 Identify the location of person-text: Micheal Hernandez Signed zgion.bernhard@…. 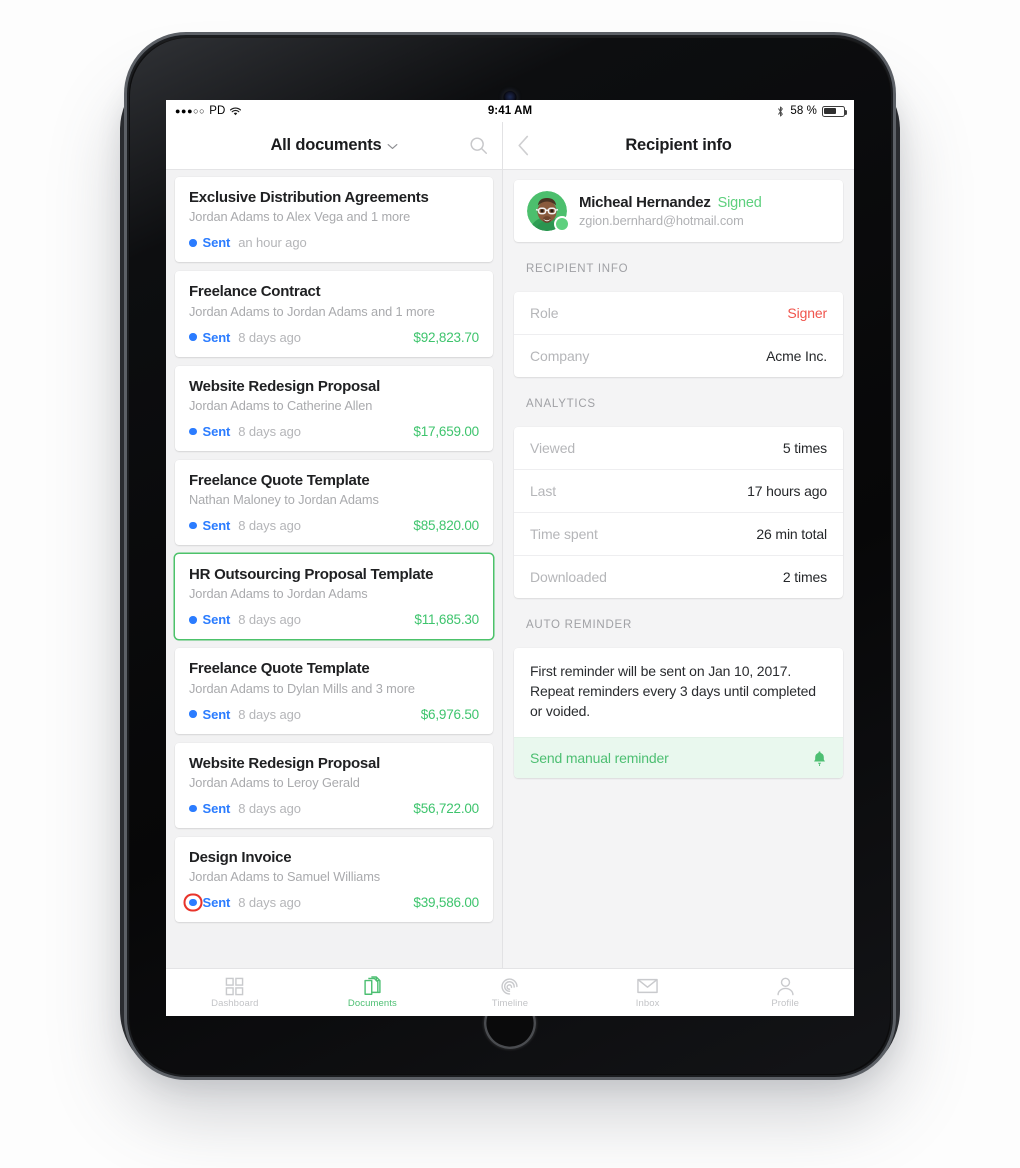
(670, 211).